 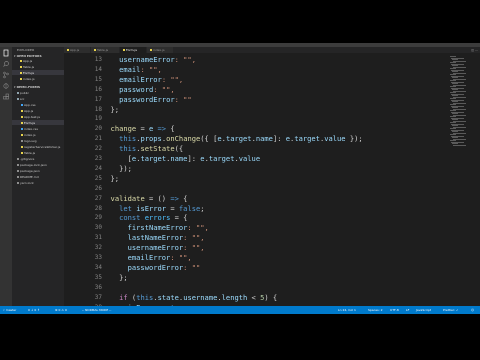 What do you see at coordinates (151, 139) in the screenshot?
I see `code-token: props` at bounding box center [151, 139].